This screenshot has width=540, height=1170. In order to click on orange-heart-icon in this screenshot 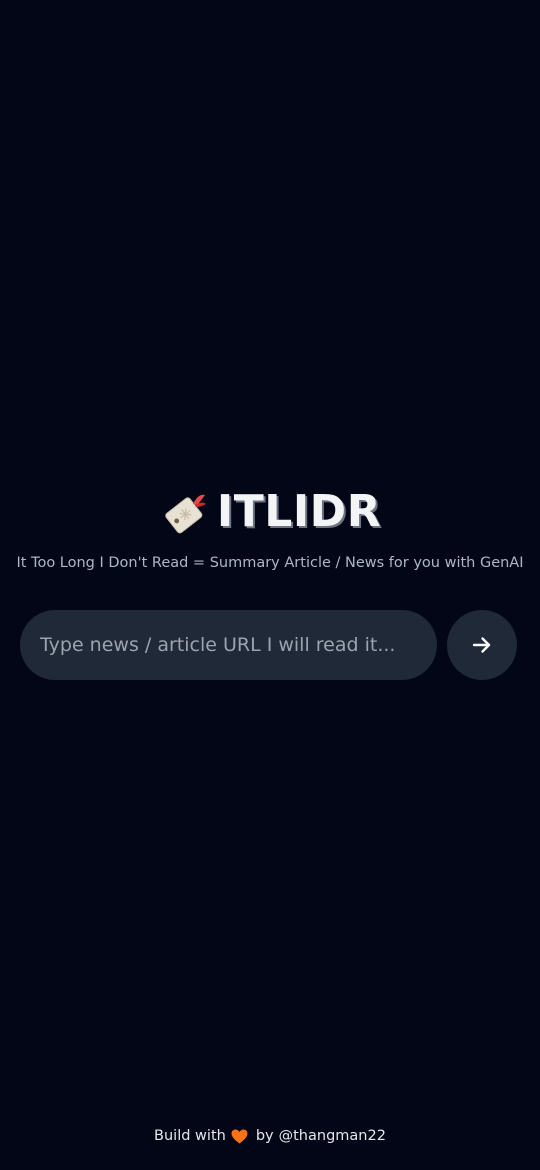, I will do `click(239, 1136)`.